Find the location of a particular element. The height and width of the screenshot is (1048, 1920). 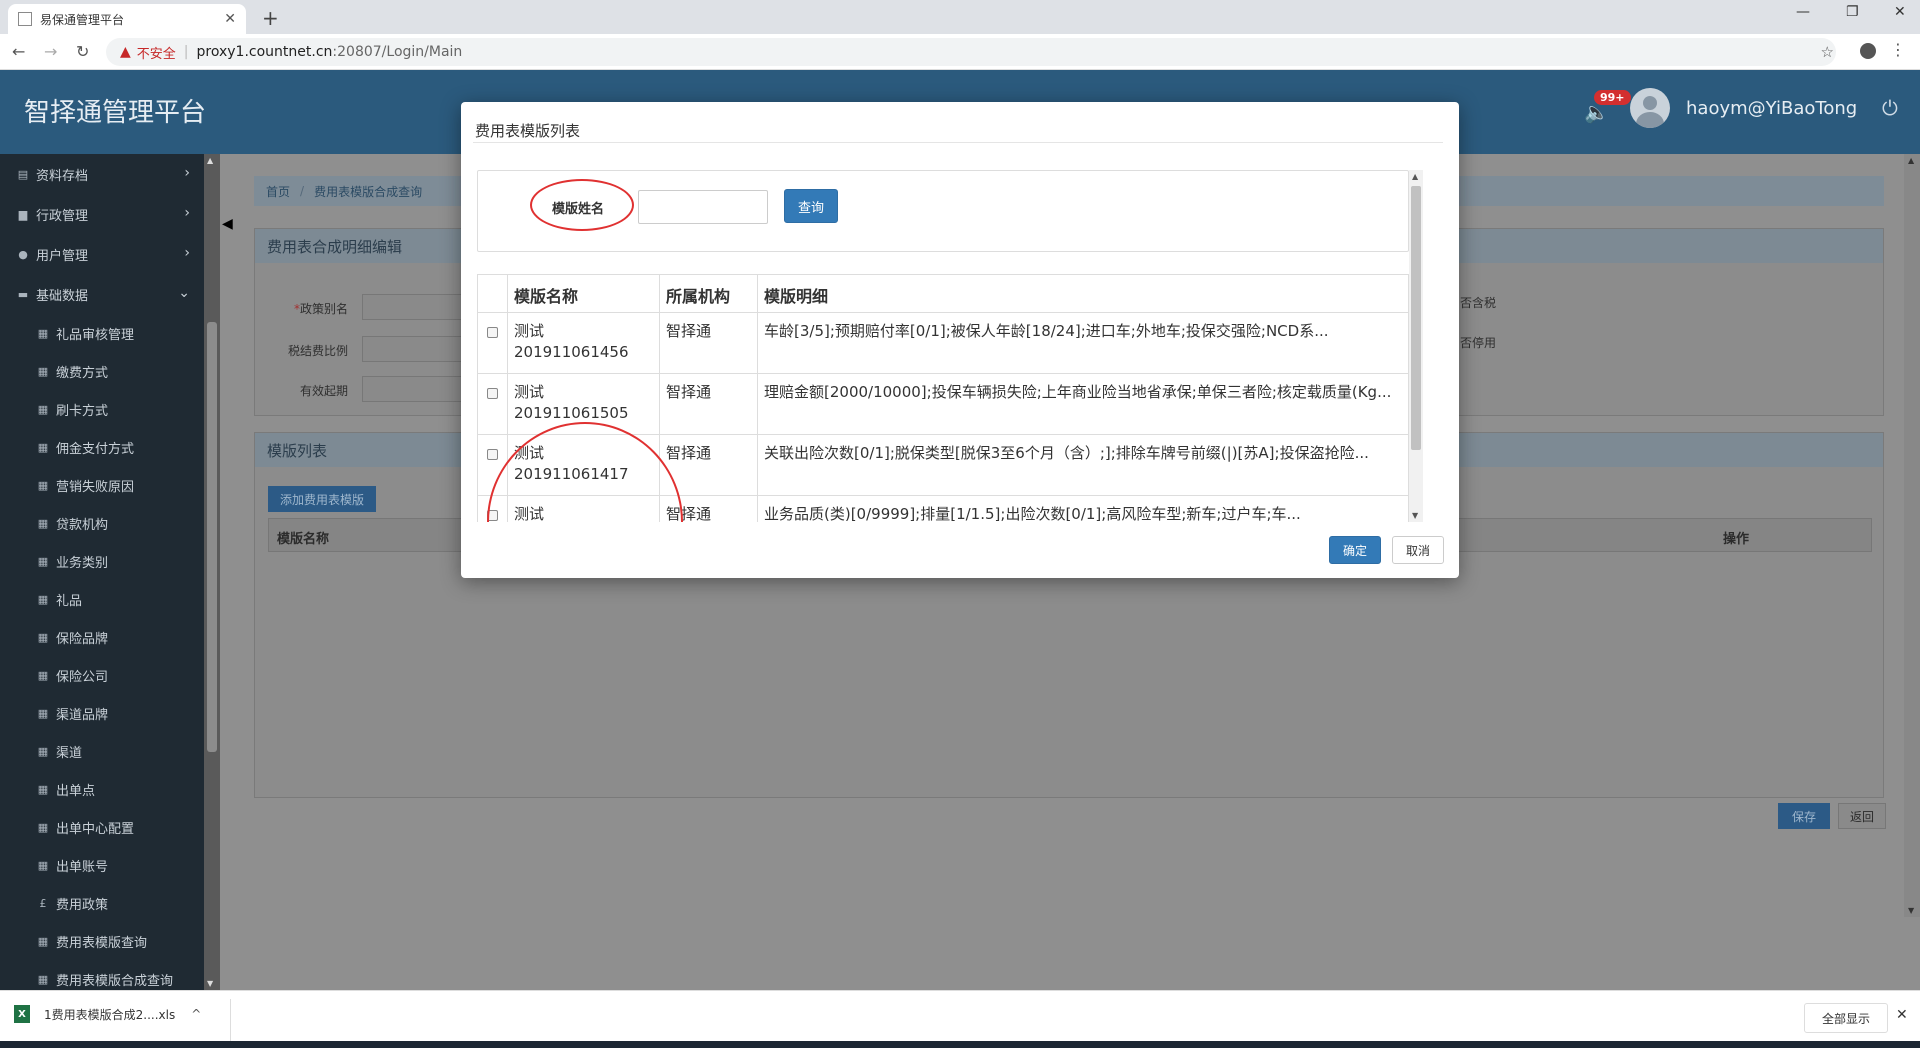

sidebar-subitem: £ 费用政策 is located at coordinates (102, 903).